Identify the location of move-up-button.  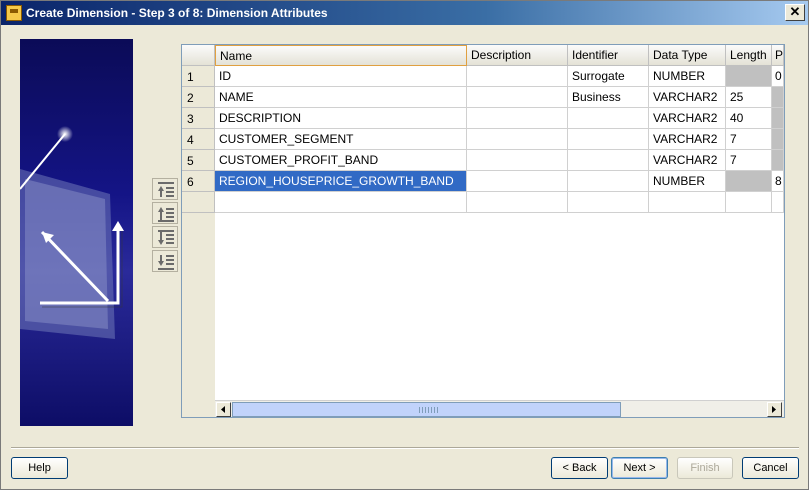
(165, 213).